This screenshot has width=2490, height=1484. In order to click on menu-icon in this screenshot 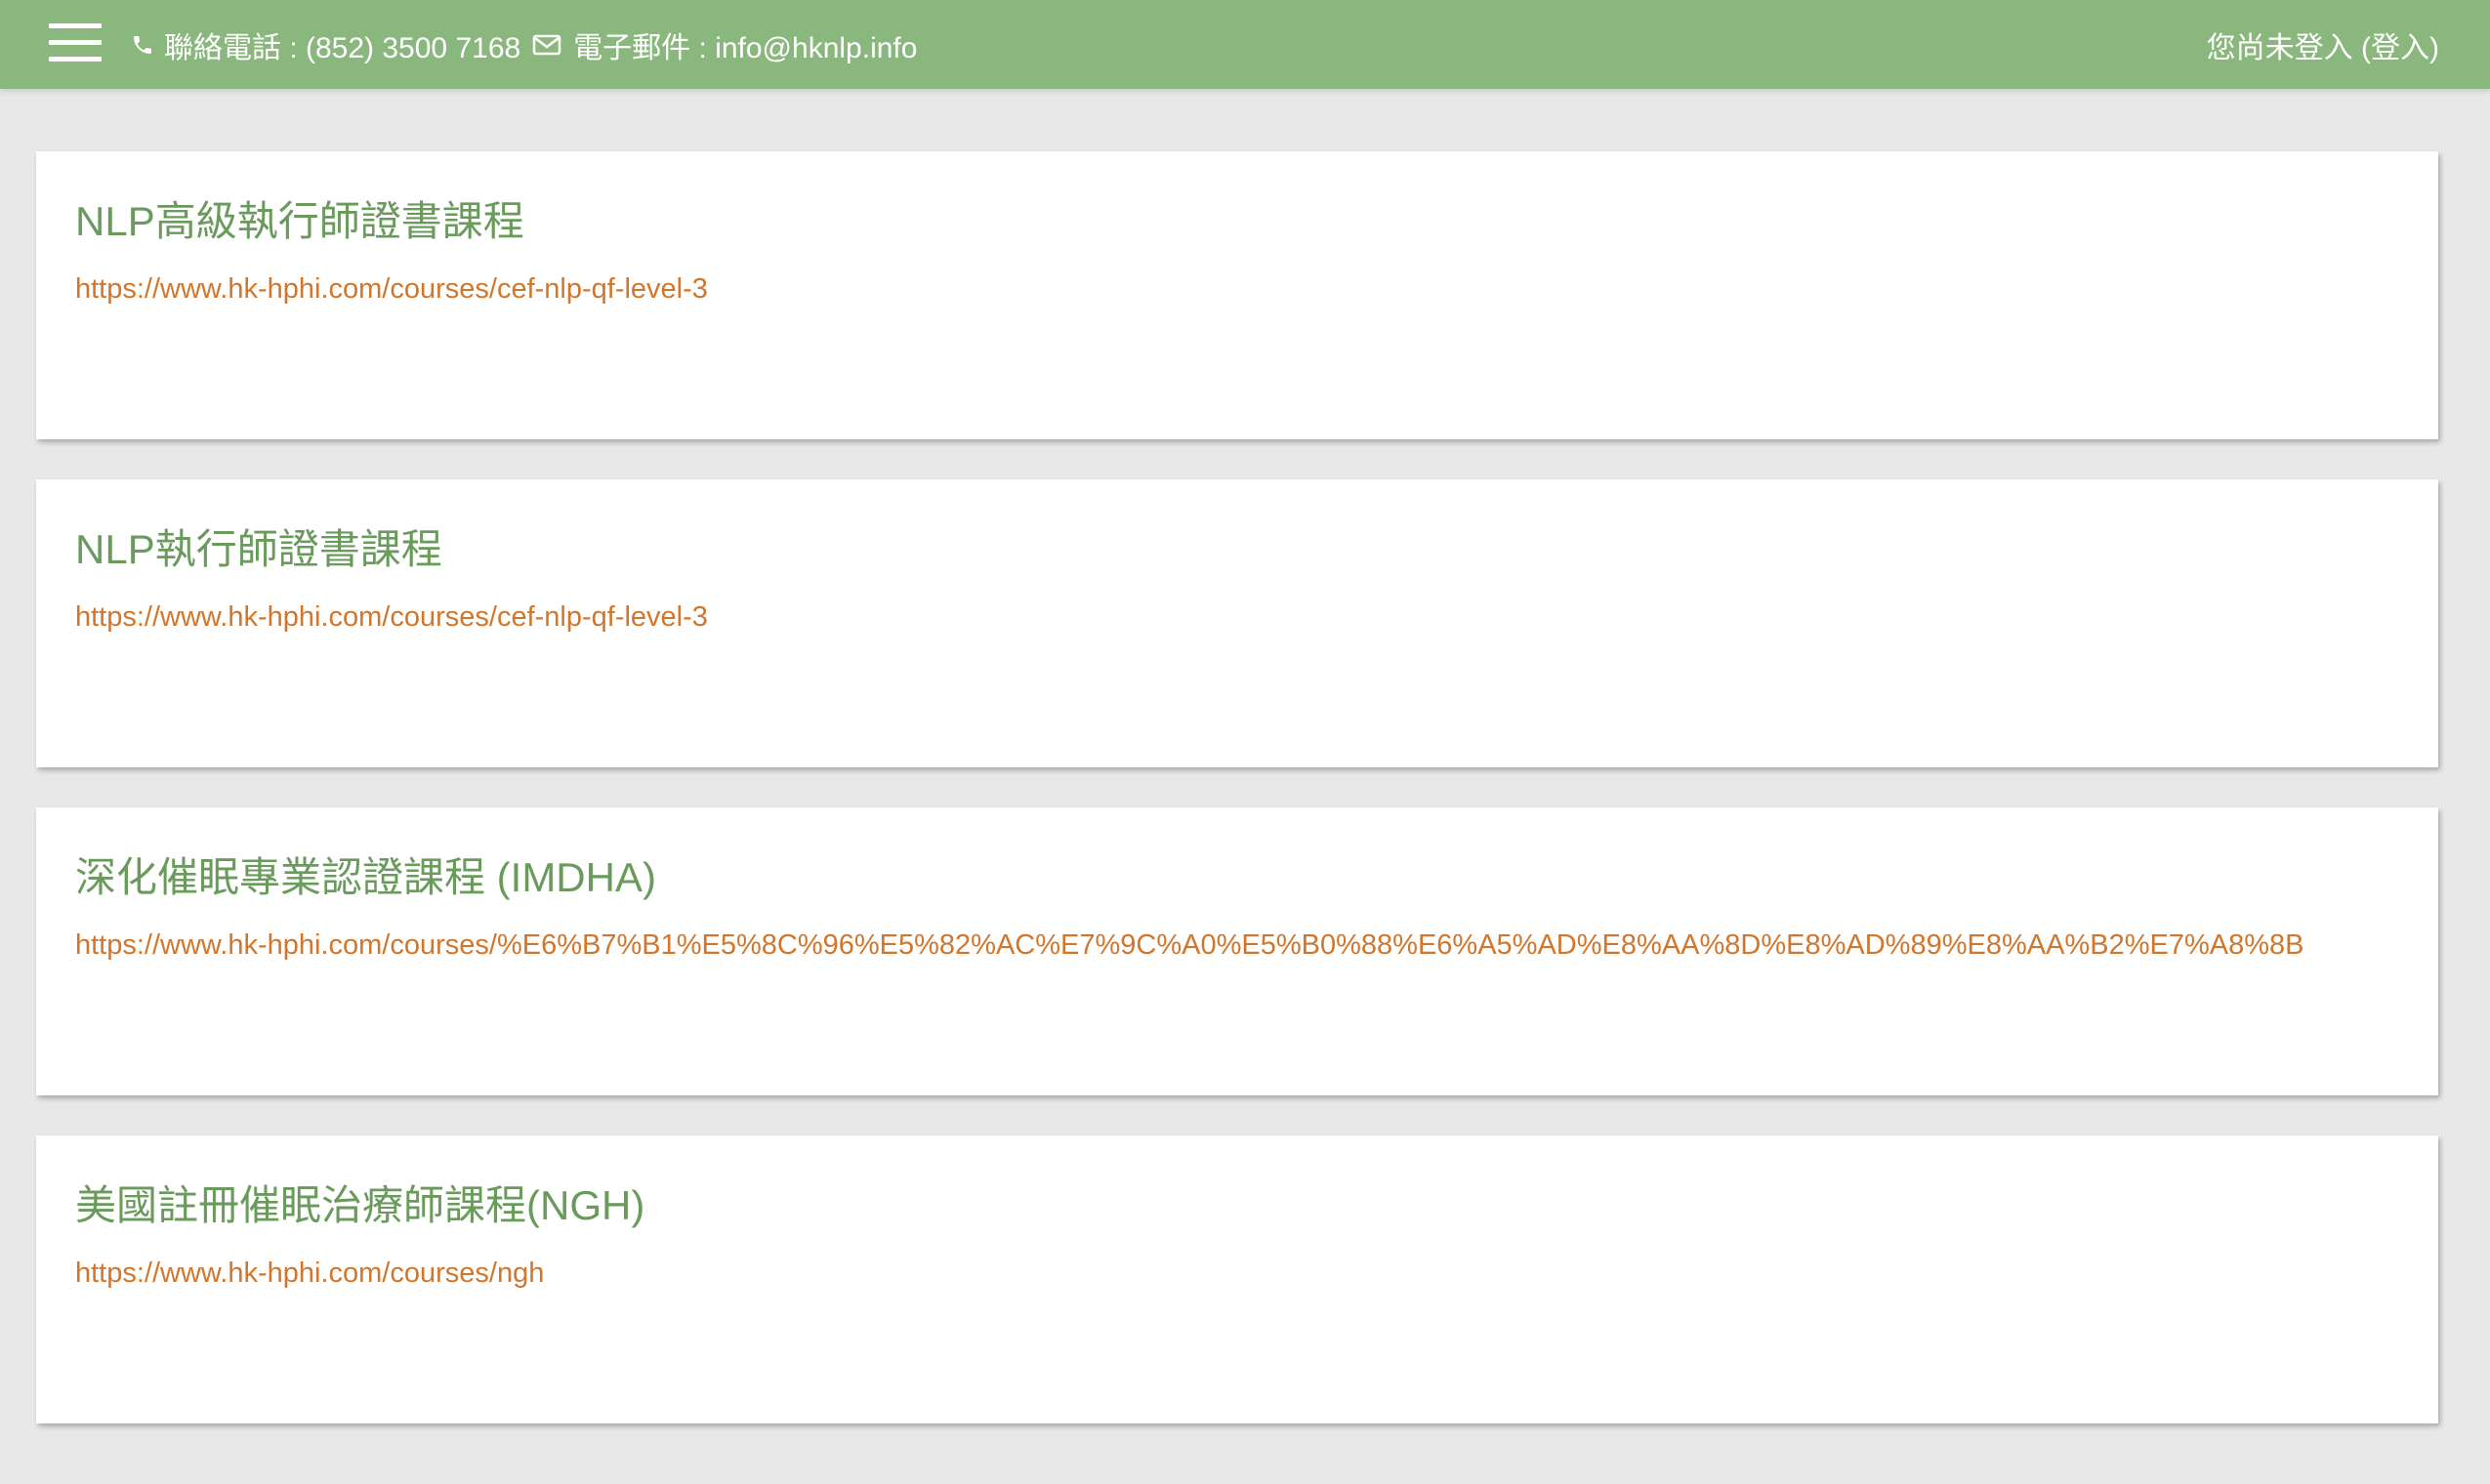, I will do `click(75, 43)`.